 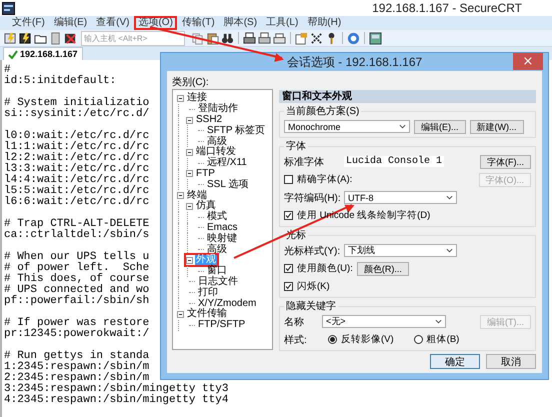 What do you see at coordinates (324, 179) in the screenshot?
I see `checkbox-label: 精确字体(A):` at bounding box center [324, 179].